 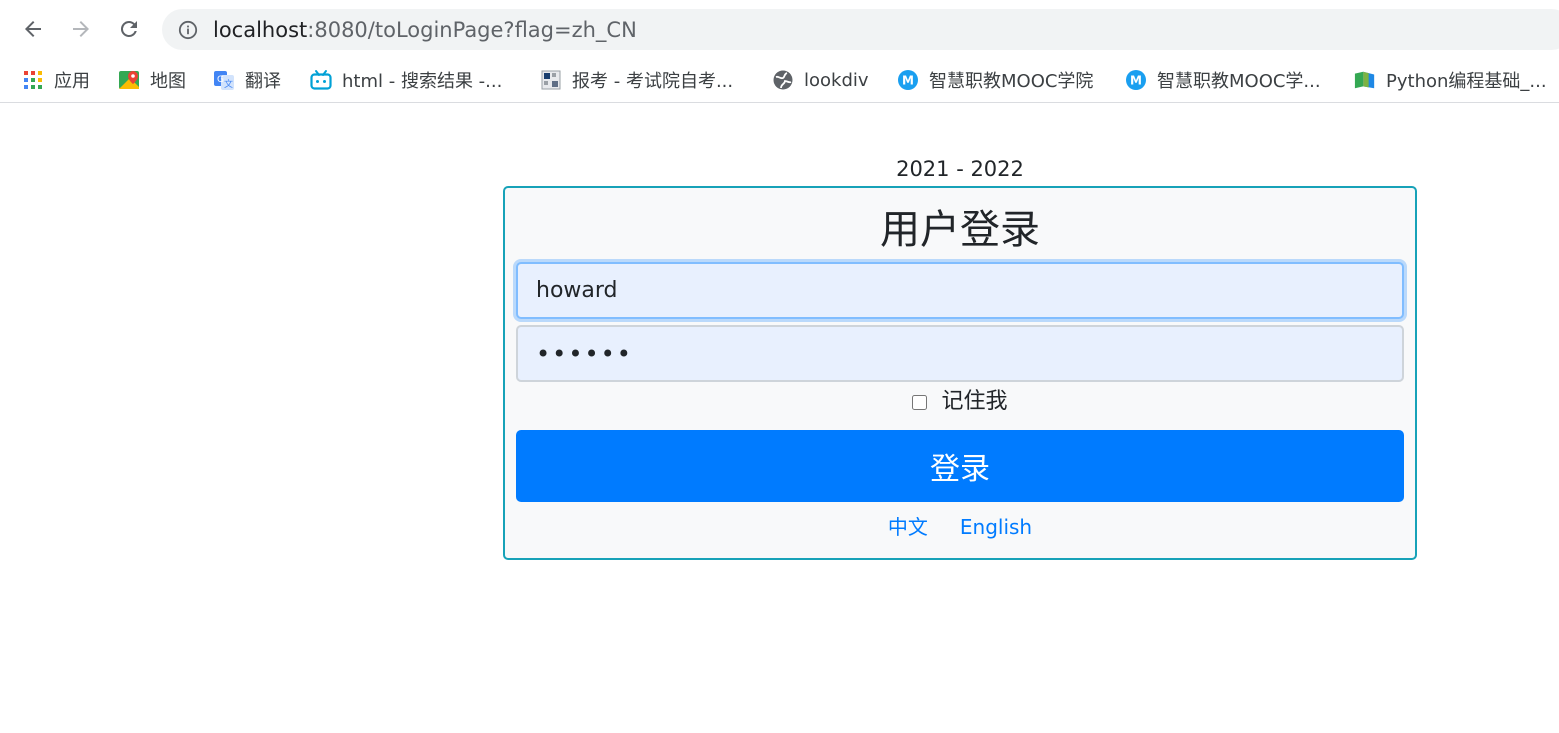 I want to click on svg-text: G, so click(x=220, y=80).